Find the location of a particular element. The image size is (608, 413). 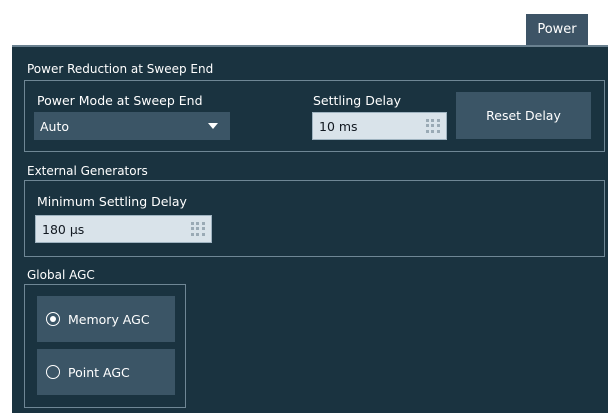

point-agc-option: Point AGC is located at coordinates (106, 372).